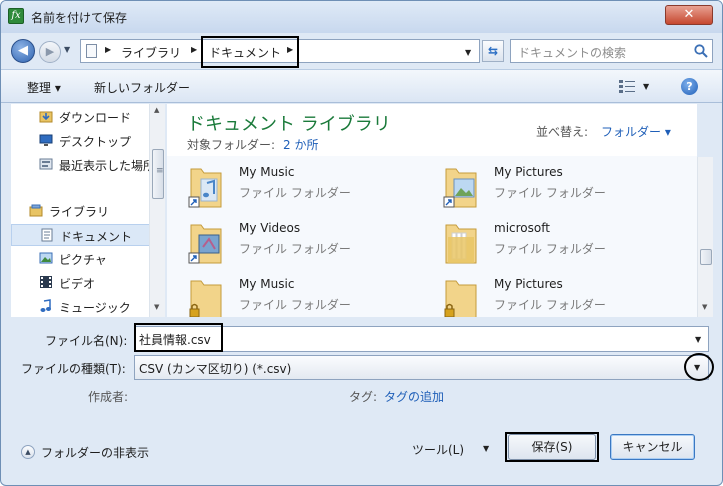  Describe the element at coordinates (698, 339) in the screenshot. I see `filename-history-dropdown-icon: ▼` at that location.